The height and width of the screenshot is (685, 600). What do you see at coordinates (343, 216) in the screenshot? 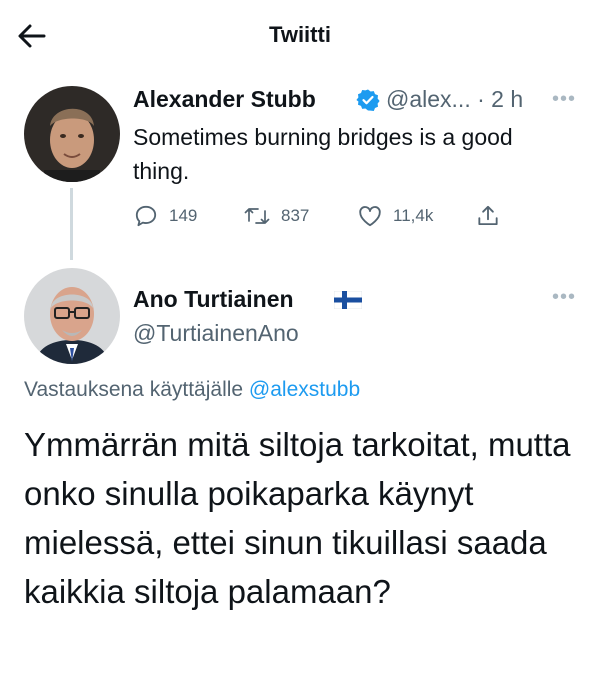
I see `tweet-actions: 149 837 11,4k` at bounding box center [343, 216].